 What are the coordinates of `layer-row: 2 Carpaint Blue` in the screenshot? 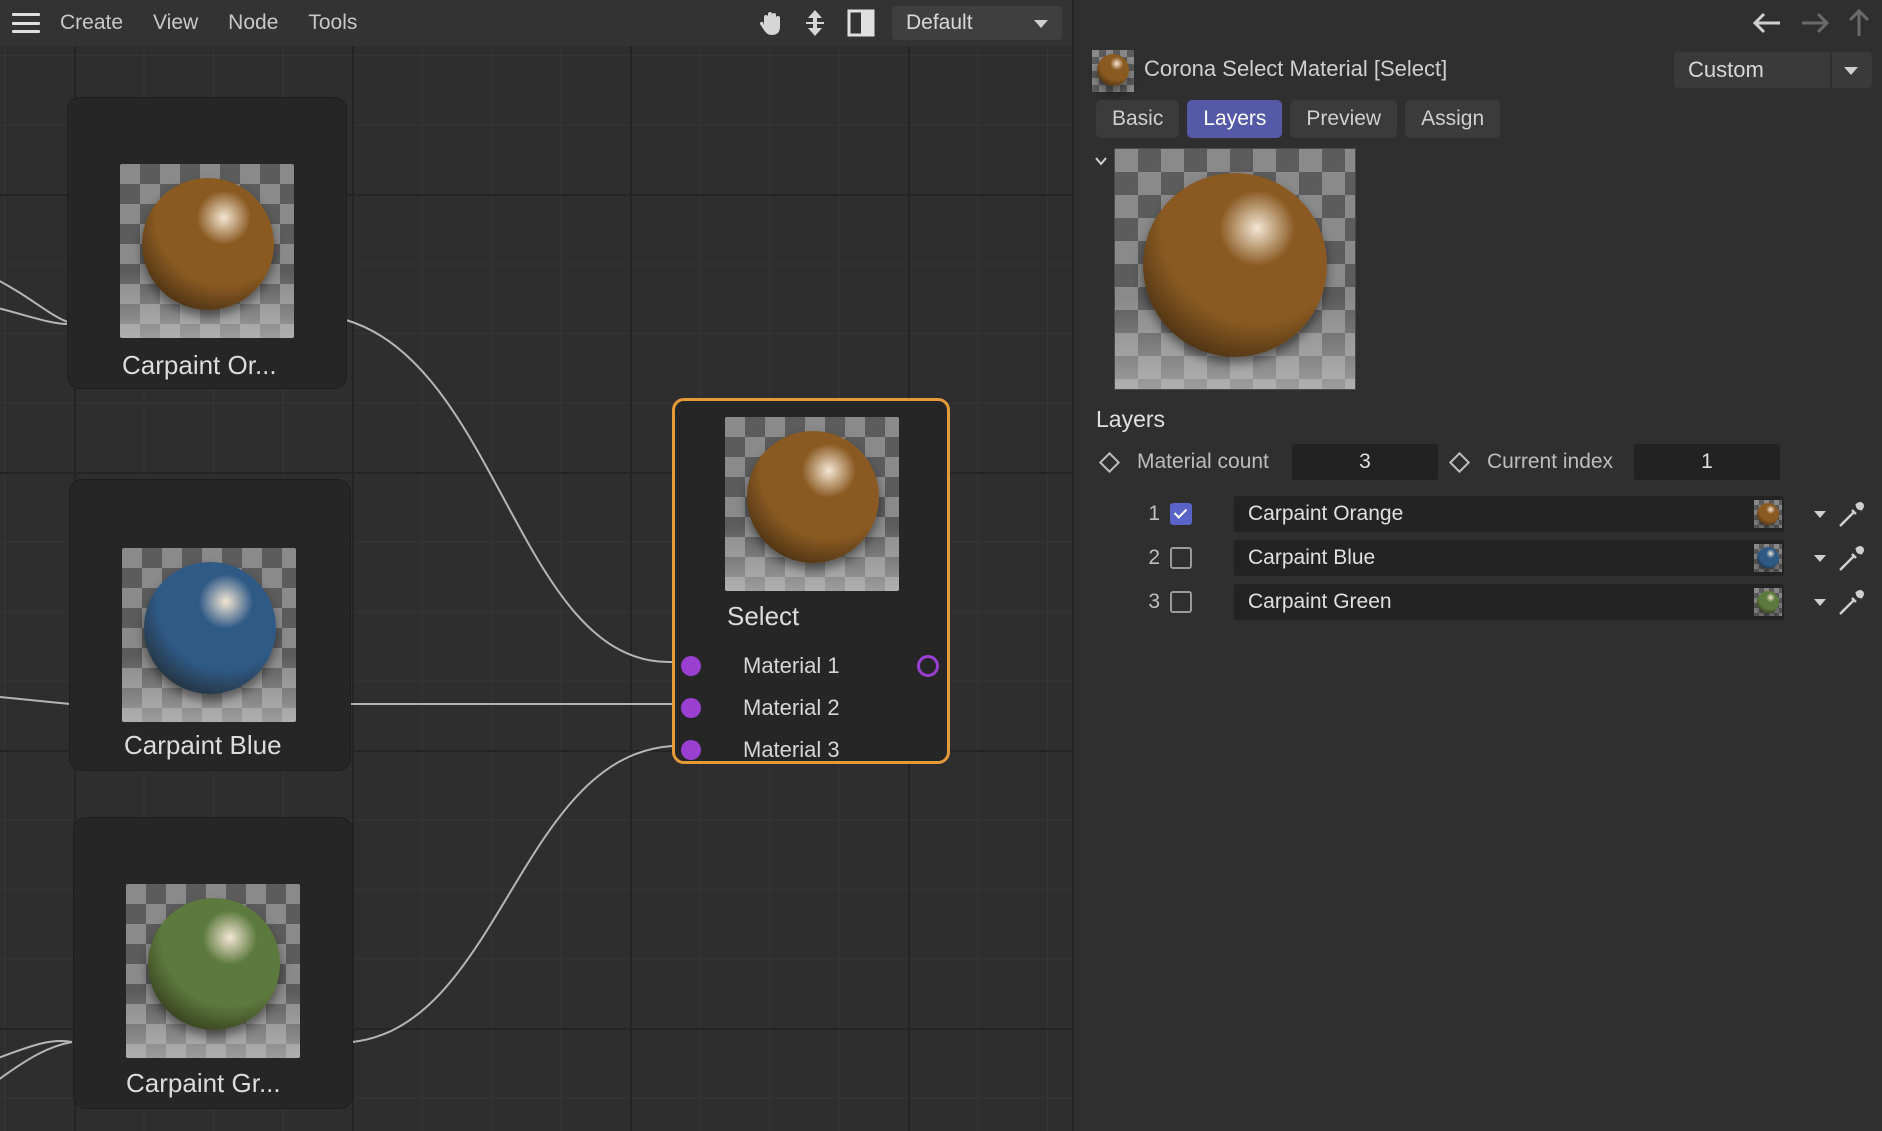 It's located at (1478, 558).